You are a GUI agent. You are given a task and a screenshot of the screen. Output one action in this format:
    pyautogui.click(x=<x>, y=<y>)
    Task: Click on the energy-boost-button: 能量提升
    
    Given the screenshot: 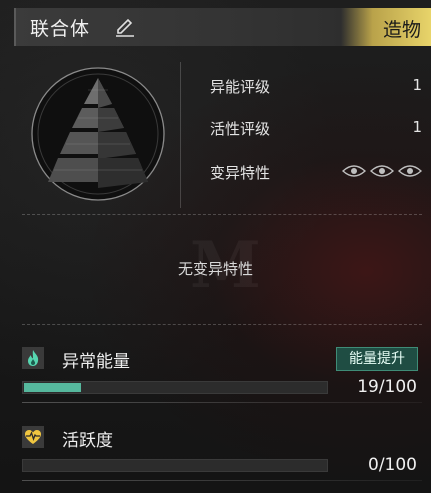 What is the action you would take?
    pyautogui.click(x=377, y=359)
    